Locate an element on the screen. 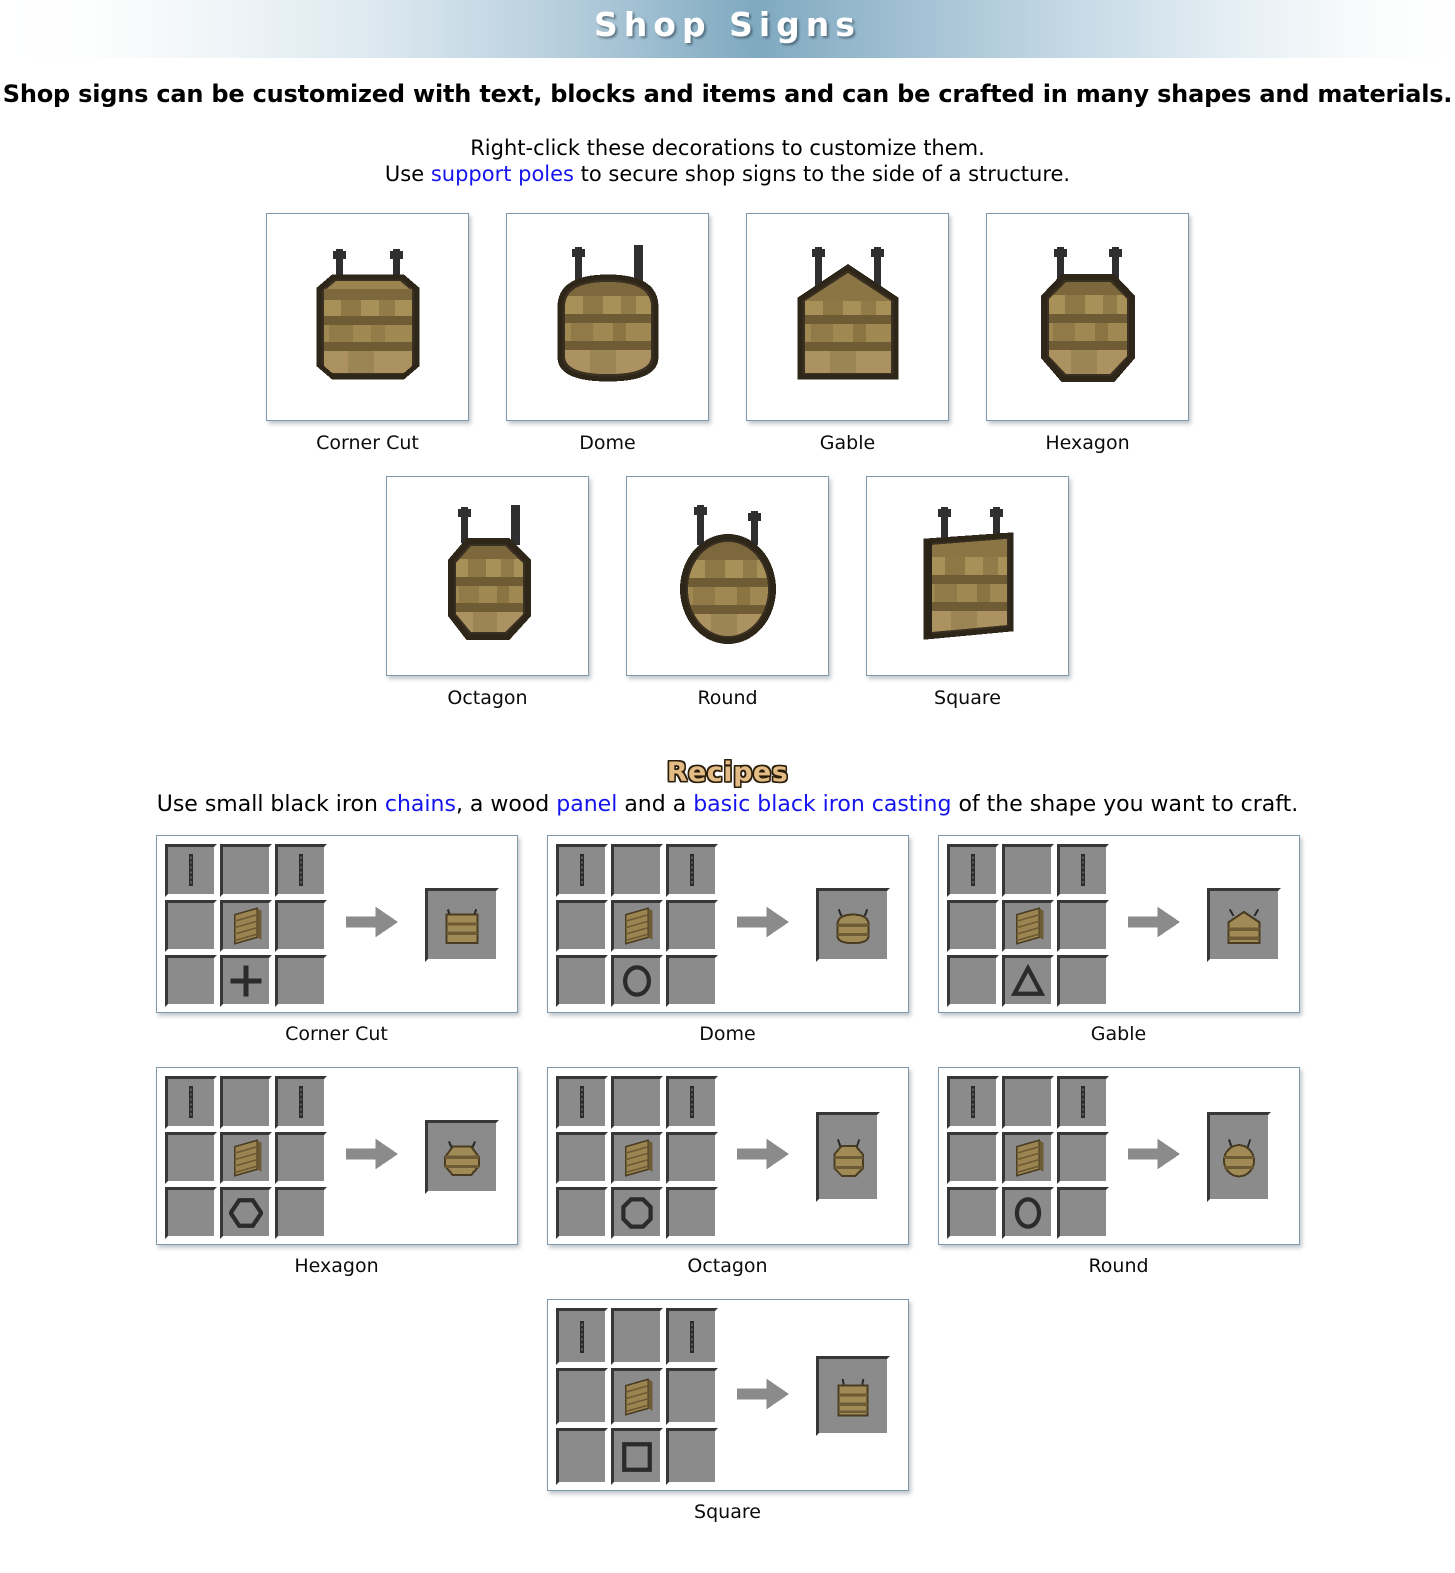 The image size is (1455, 1573). recipes-section-title: Recipes is located at coordinates (727, 773).